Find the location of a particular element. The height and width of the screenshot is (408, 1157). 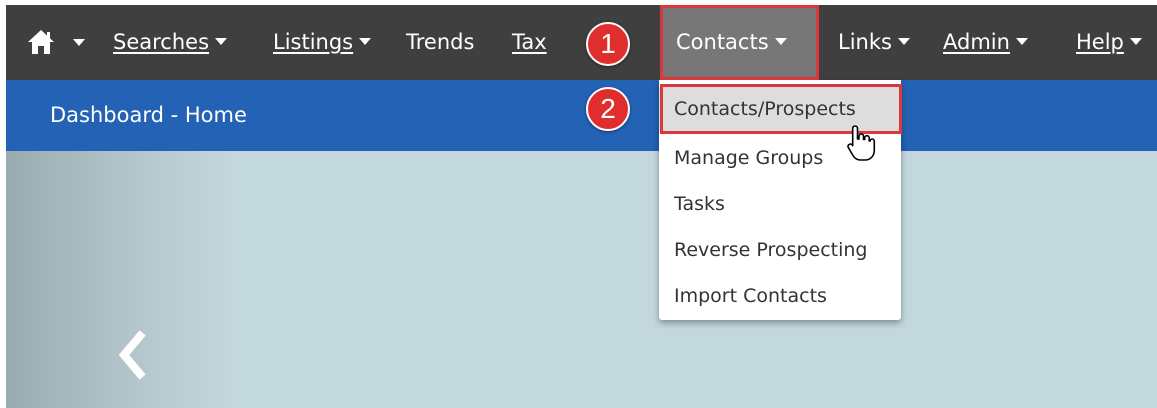

nav-links: Links is located at coordinates (874, 42).